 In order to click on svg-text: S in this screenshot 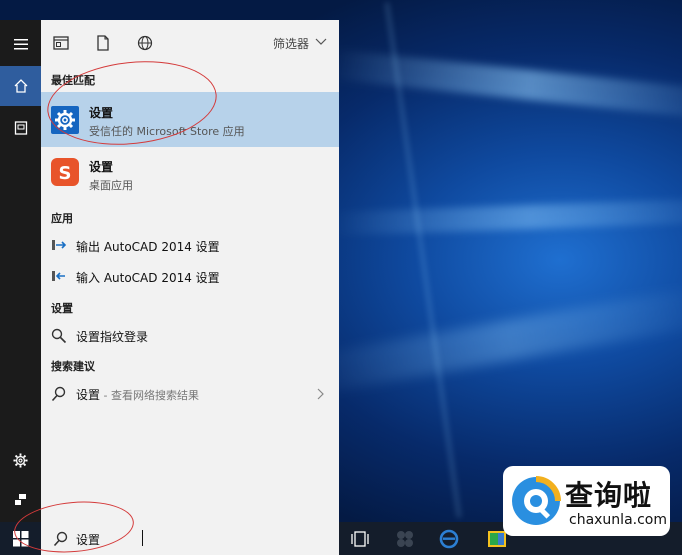, I will do `click(65, 173)`.